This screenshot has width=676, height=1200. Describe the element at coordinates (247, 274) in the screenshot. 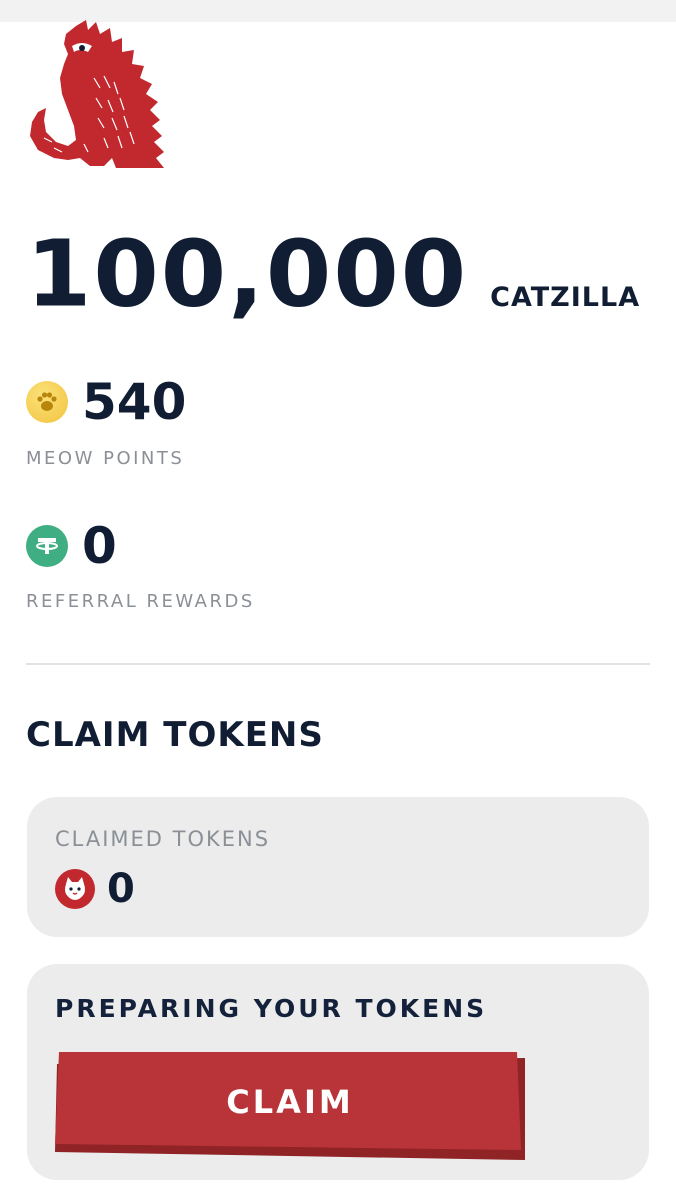

I see `balance-amount: 100,000` at that location.